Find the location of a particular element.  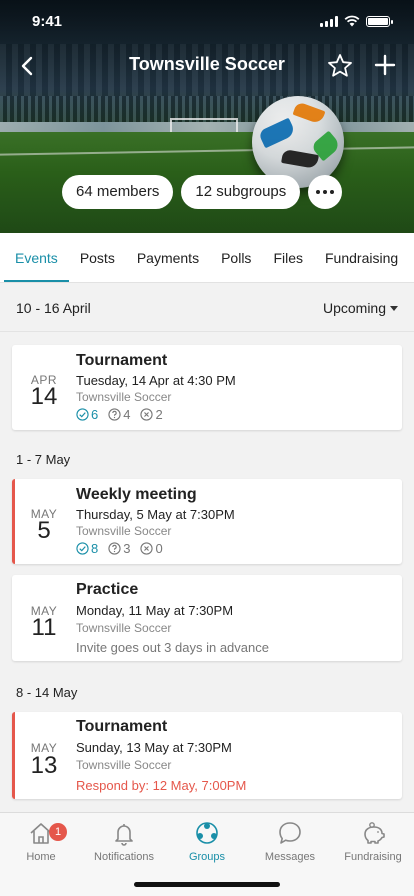

tab-payments: Payments is located at coordinates (168, 257).